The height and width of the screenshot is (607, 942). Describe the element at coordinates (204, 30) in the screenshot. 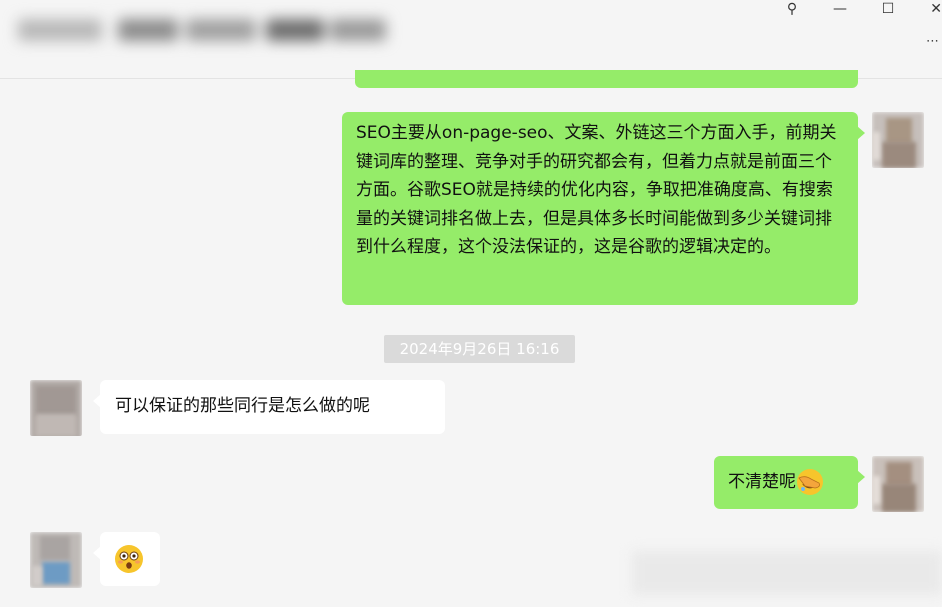

I see `chat-title-redacted` at that location.